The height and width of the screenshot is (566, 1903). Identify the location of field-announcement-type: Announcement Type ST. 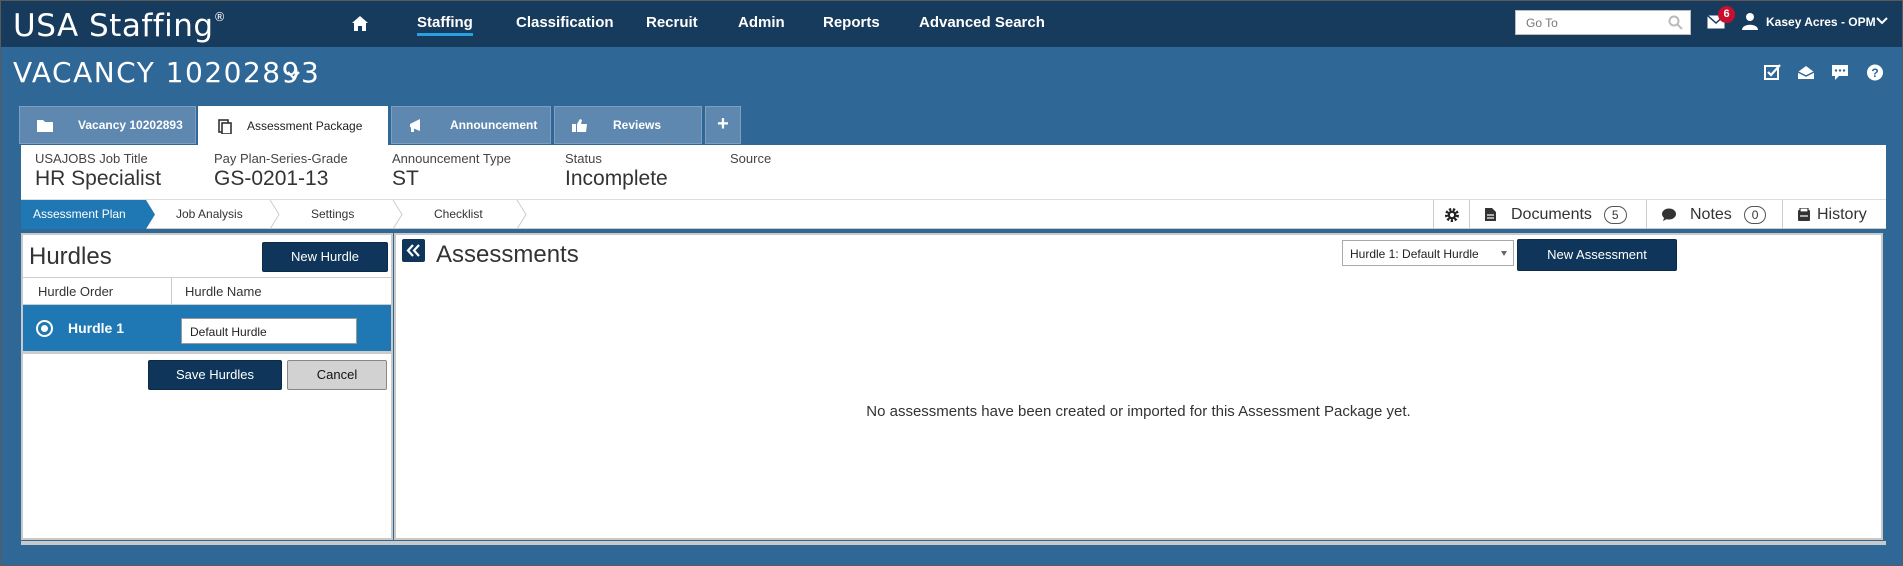
(452, 170).